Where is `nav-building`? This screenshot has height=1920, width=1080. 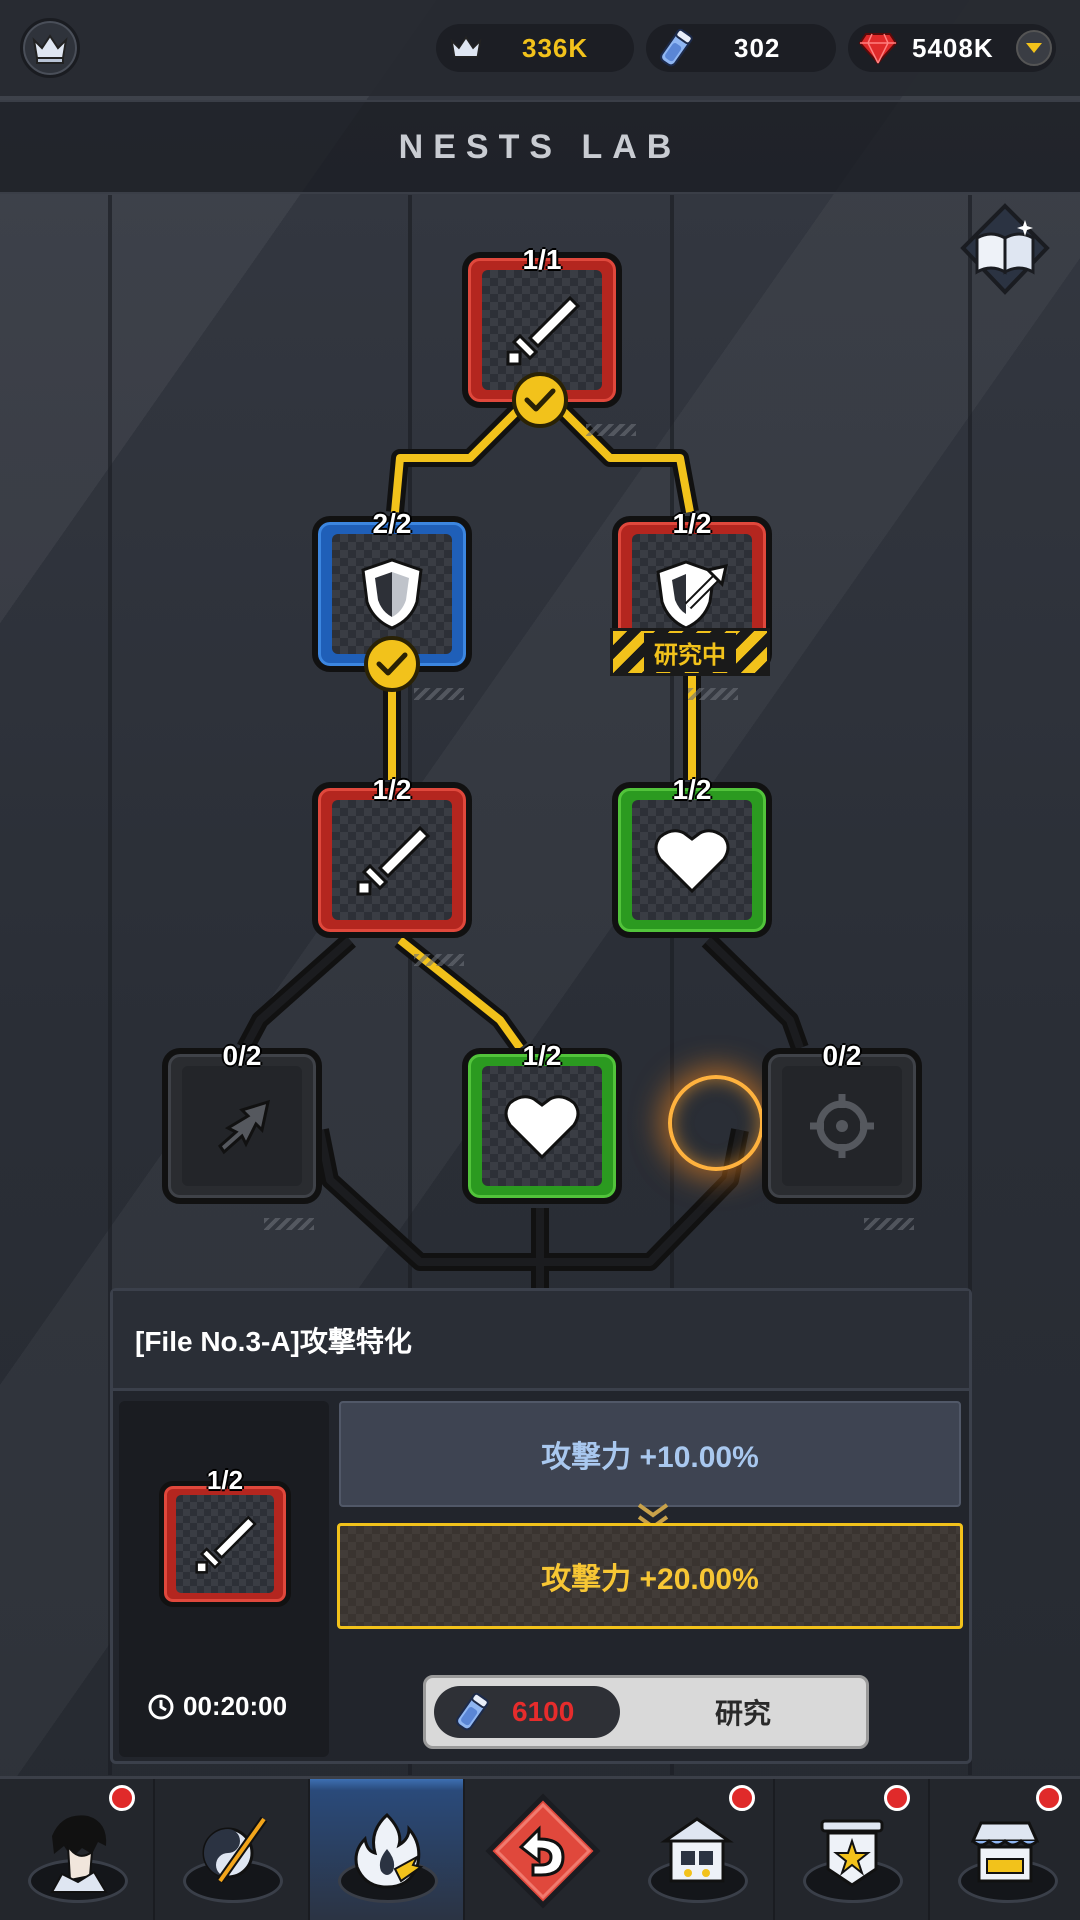 nav-building is located at coordinates (697, 1849).